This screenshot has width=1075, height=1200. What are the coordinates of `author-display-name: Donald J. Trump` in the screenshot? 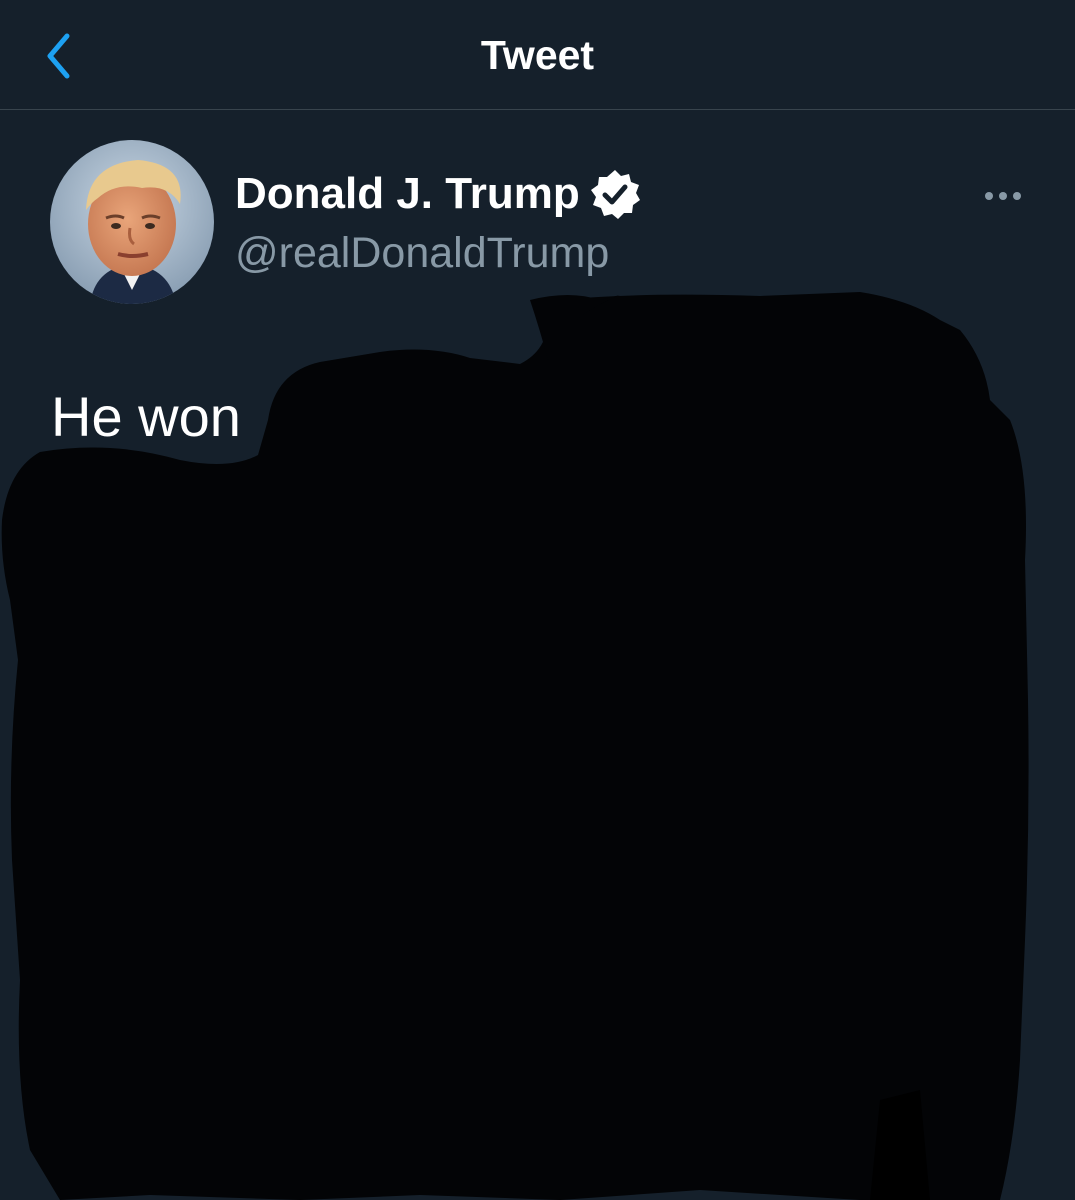 It's located at (407, 193).